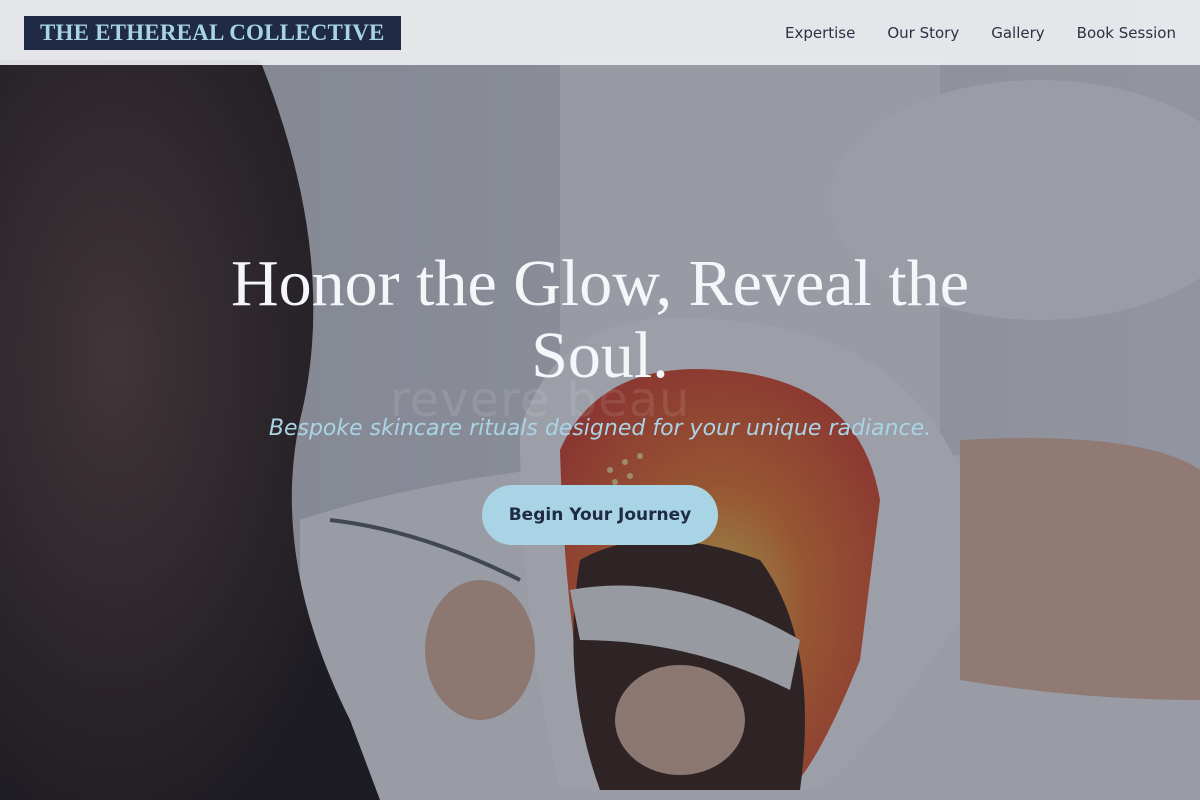 The height and width of the screenshot is (800, 1200). Describe the element at coordinates (980, 33) in the screenshot. I see `nav-links: Expertise Our Story Gallery Book Session` at that location.